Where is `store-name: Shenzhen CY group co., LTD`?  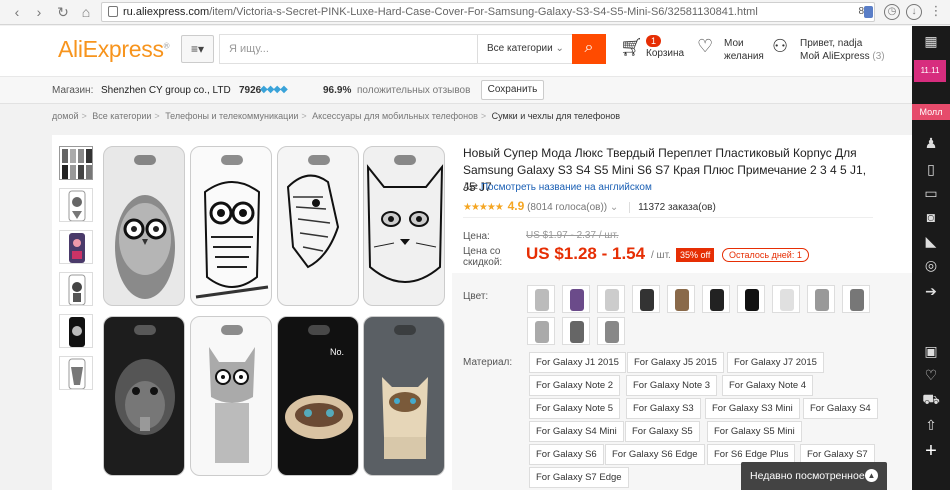
store-name: Shenzhen CY group co., LTD is located at coordinates (166, 90).